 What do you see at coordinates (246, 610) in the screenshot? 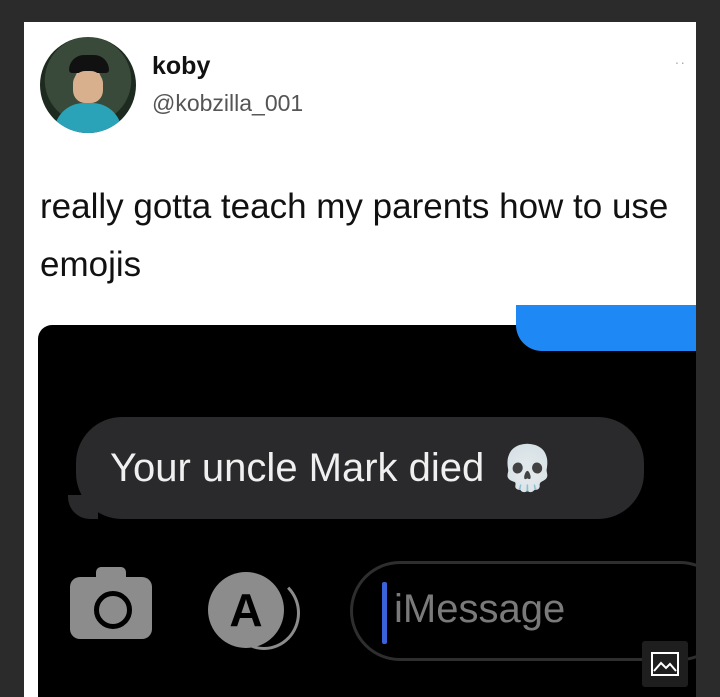
I see `appstore-icon: A` at bounding box center [246, 610].